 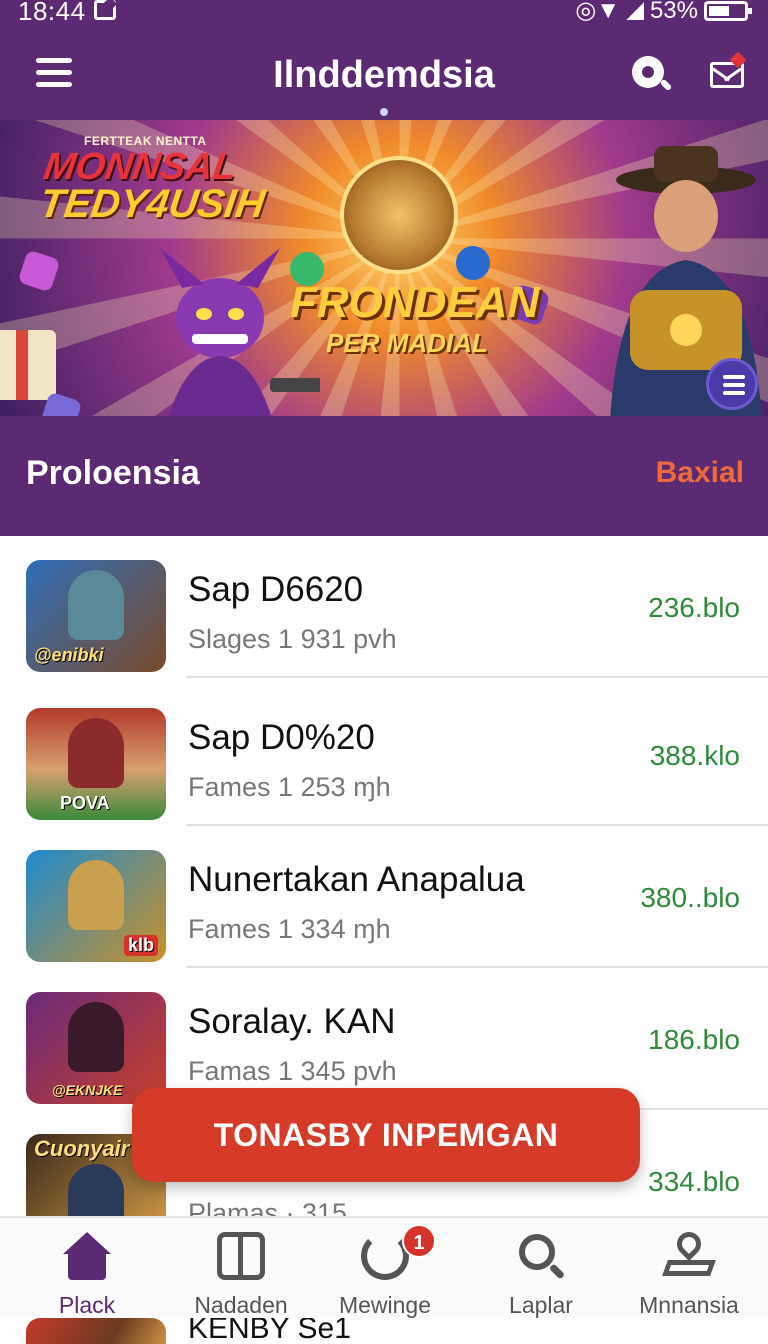 I want to click on nav-label: Mnnansia, so click(x=689, y=1305).